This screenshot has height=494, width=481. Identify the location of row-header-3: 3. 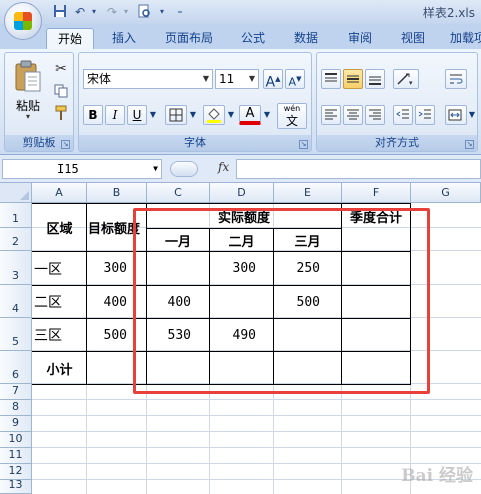
(16, 268).